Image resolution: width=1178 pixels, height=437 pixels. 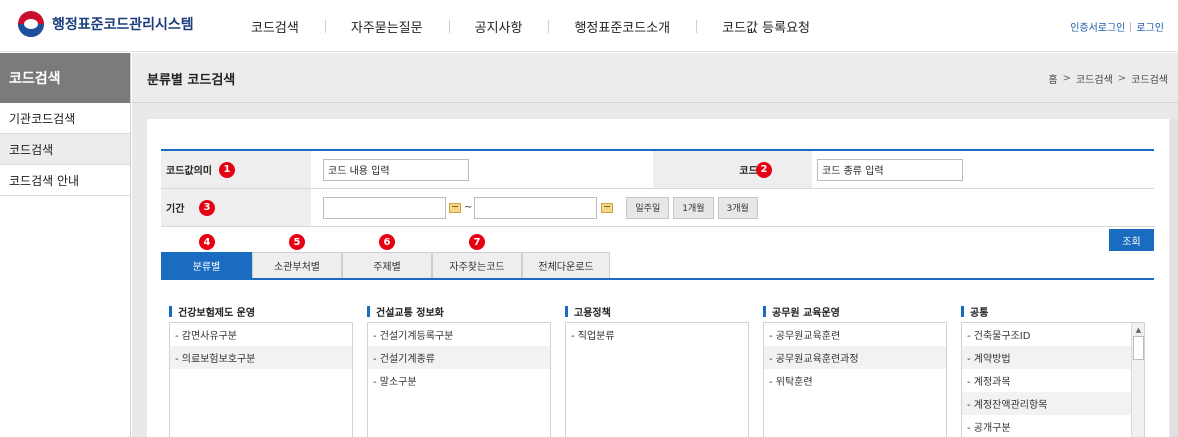 What do you see at coordinates (1053, 334) in the screenshot?
I see `list-item: - 건축물구조ID` at bounding box center [1053, 334].